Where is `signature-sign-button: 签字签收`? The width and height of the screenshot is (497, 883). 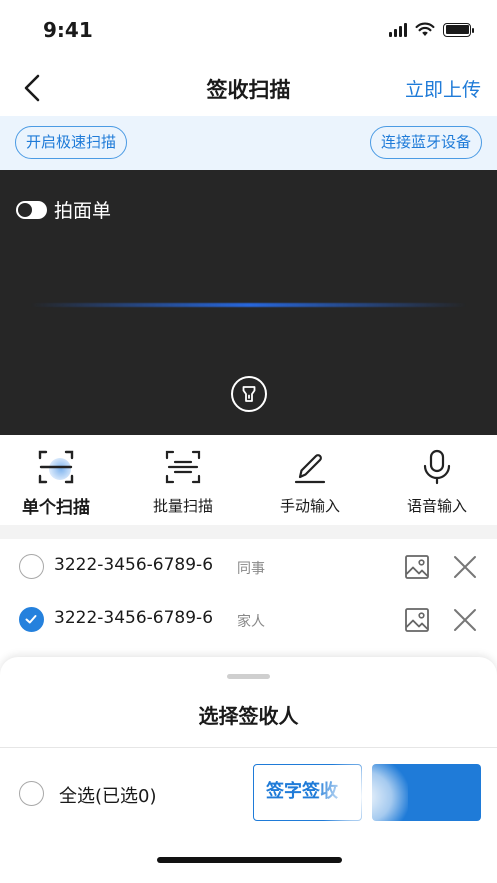
signature-sign-button: 签字签收 is located at coordinates (307, 792).